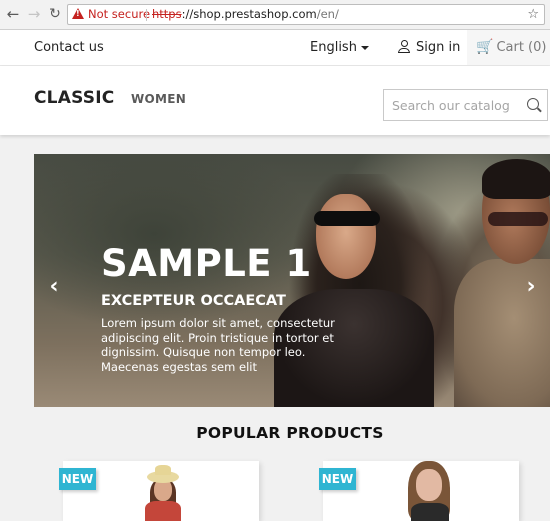  I want to click on slide-image-woman-sunglasses, so click(347, 218).